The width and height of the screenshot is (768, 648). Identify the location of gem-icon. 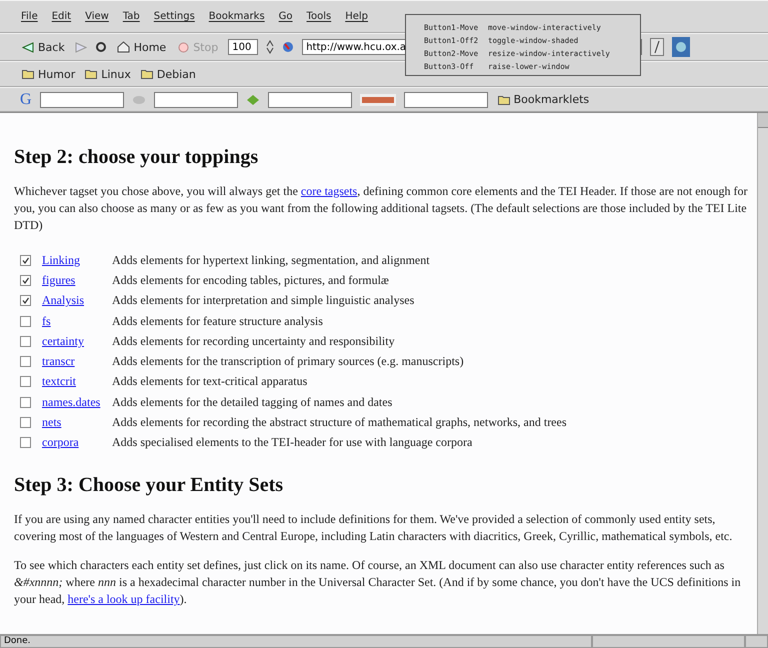
(253, 100).